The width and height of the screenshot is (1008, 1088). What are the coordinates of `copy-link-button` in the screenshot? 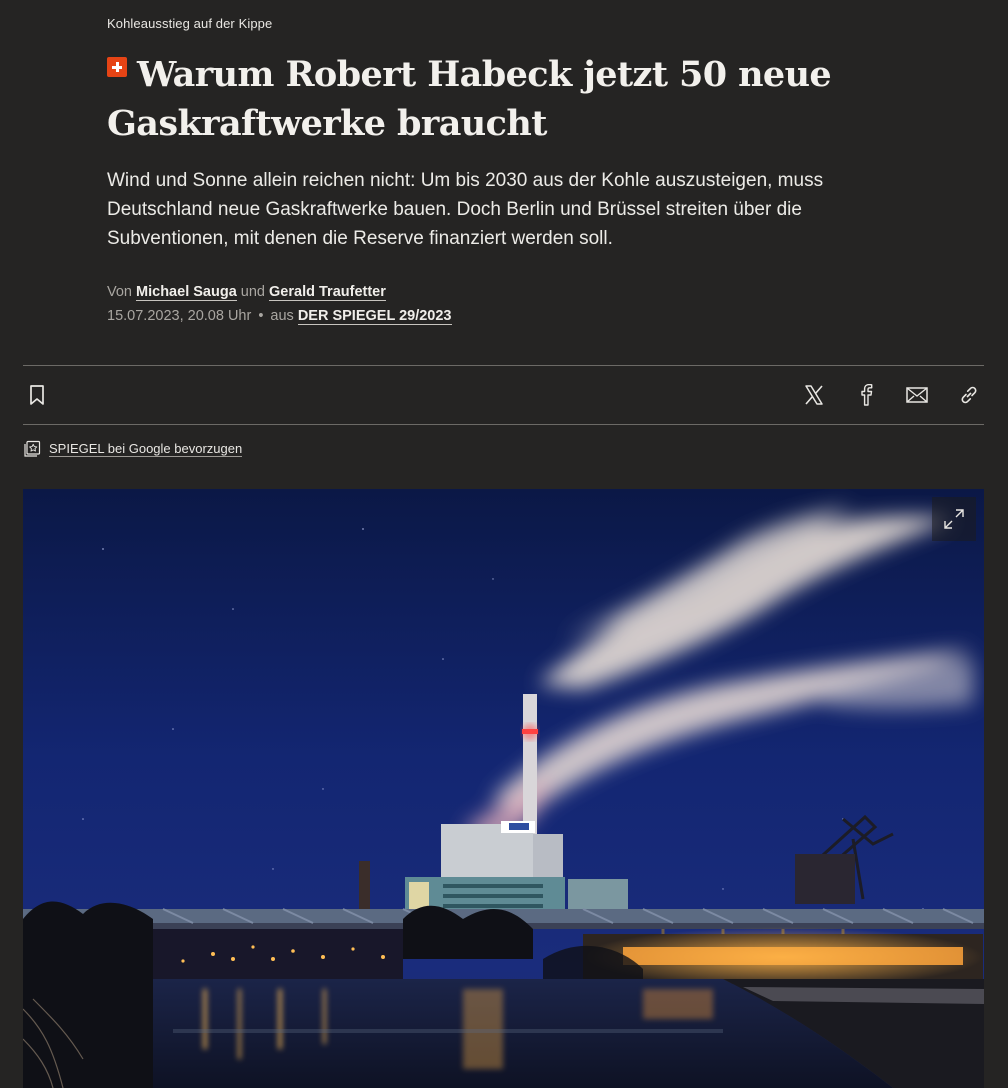 It's located at (969, 395).